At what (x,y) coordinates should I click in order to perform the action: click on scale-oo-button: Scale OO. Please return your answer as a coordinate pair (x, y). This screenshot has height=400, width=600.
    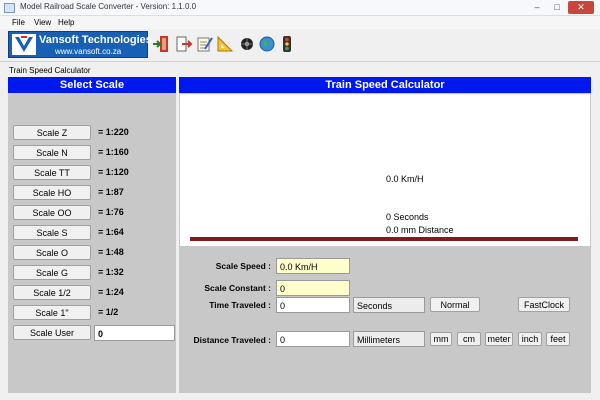
    Looking at the image, I should click on (52, 212).